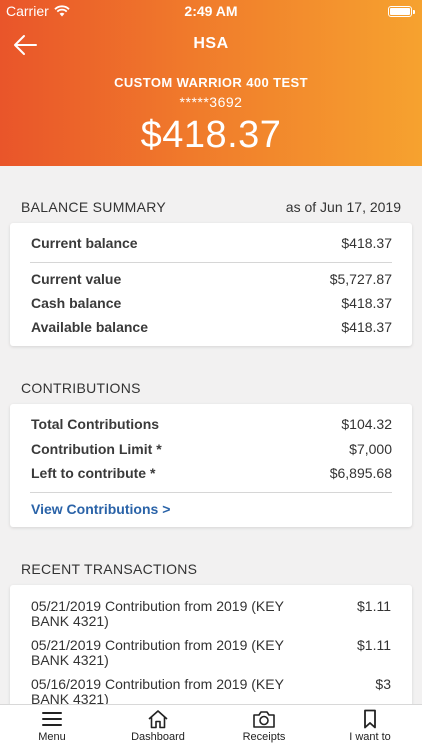  What do you see at coordinates (370, 737) in the screenshot?
I see `tab-label: I want to` at bounding box center [370, 737].